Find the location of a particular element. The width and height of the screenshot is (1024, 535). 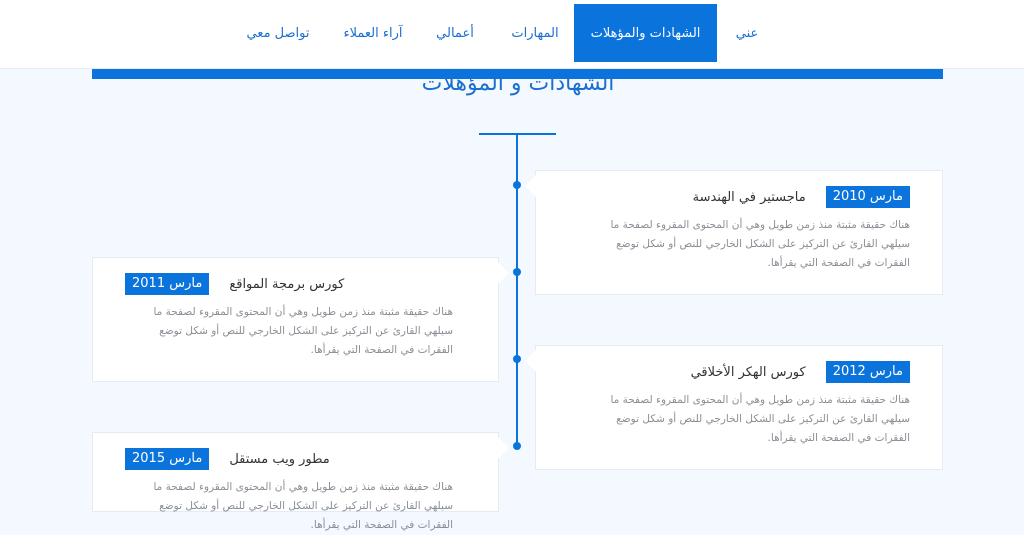

nav-item-contact: تواصل معي is located at coordinates (278, 33).